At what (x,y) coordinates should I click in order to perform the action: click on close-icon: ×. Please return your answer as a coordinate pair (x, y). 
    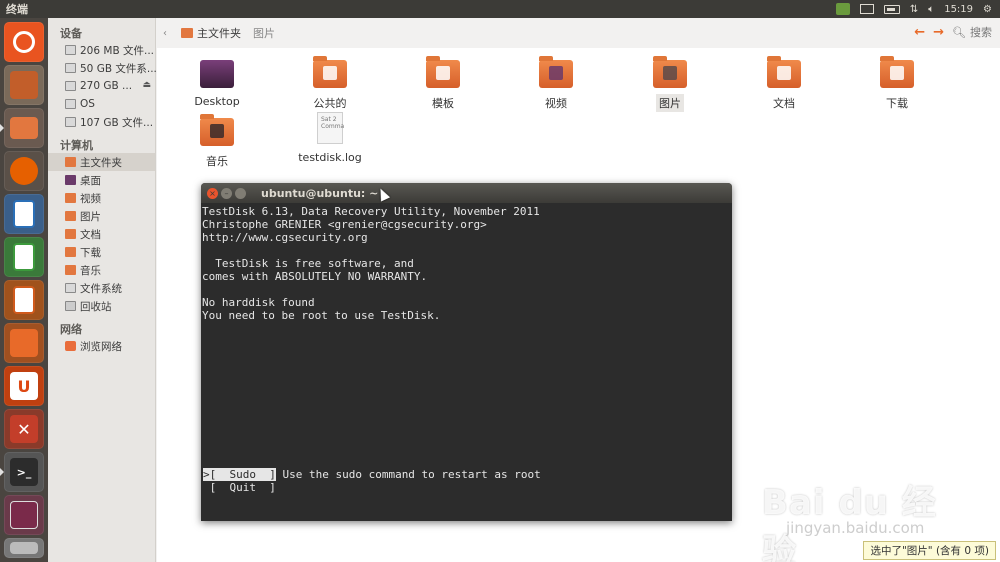
    Looking at the image, I should click on (212, 193).